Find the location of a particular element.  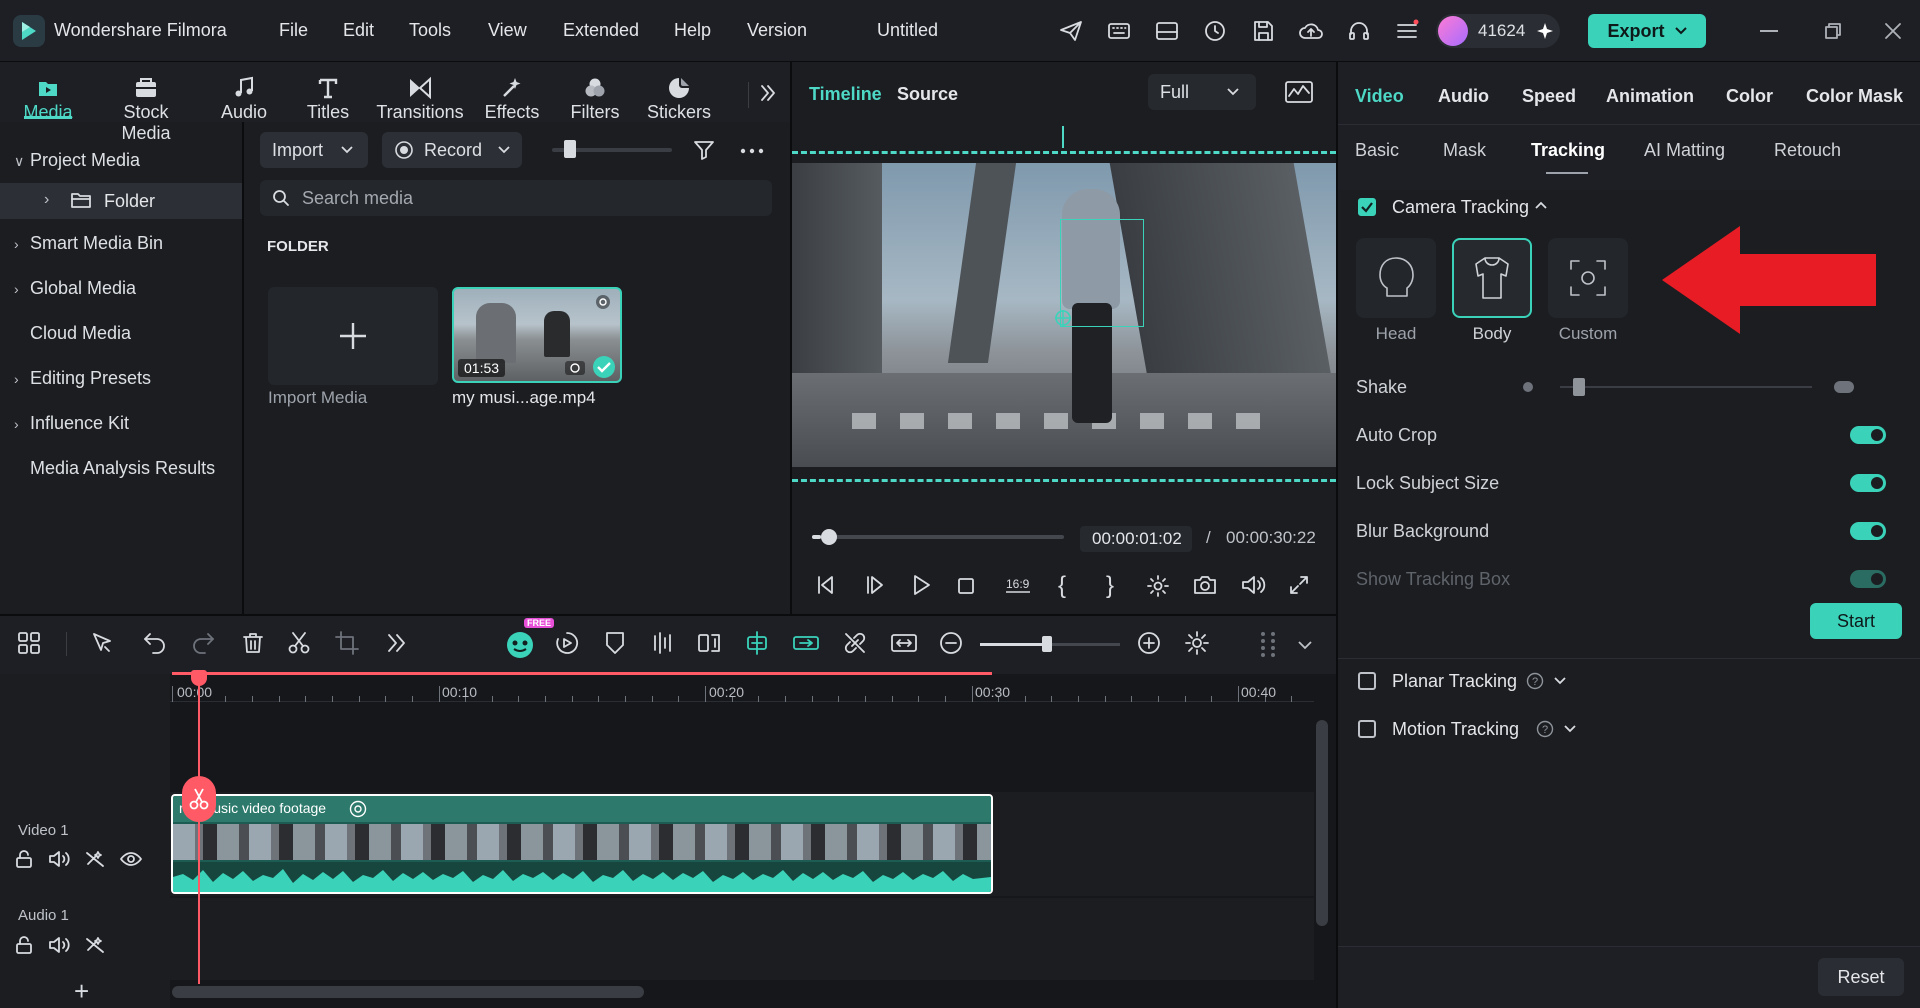

playback-handle is located at coordinates (828, 537).